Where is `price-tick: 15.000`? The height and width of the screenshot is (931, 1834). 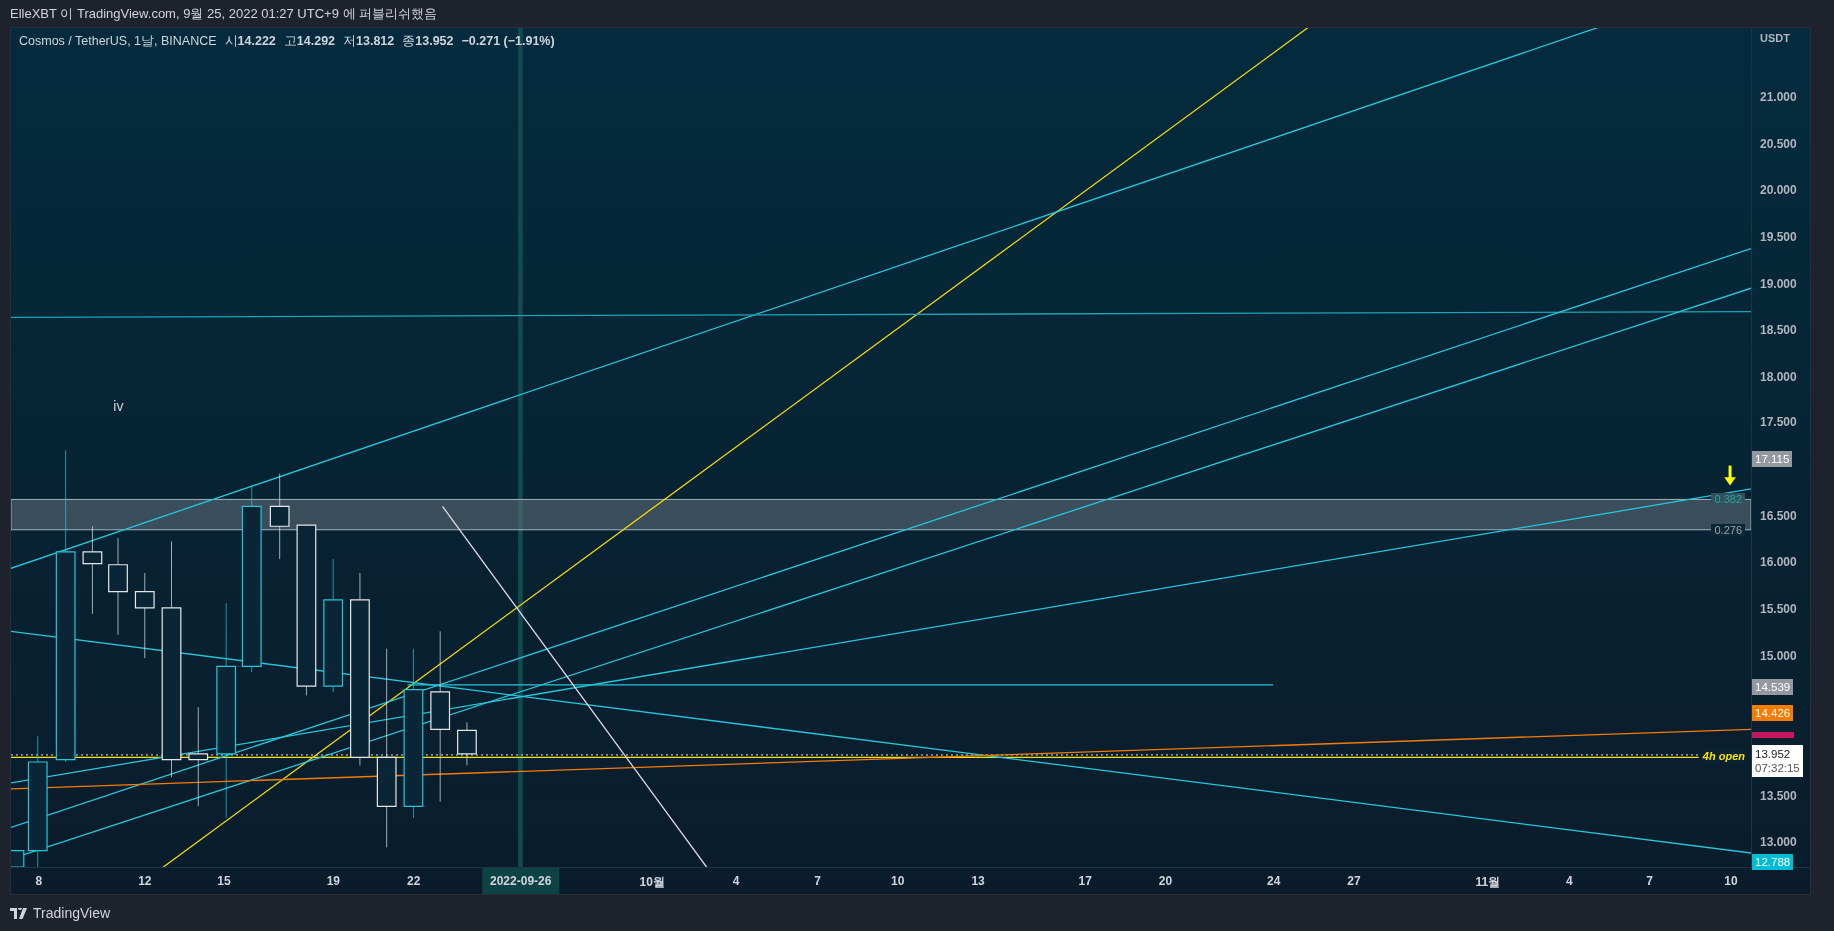
price-tick: 15.000 is located at coordinates (1778, 655).